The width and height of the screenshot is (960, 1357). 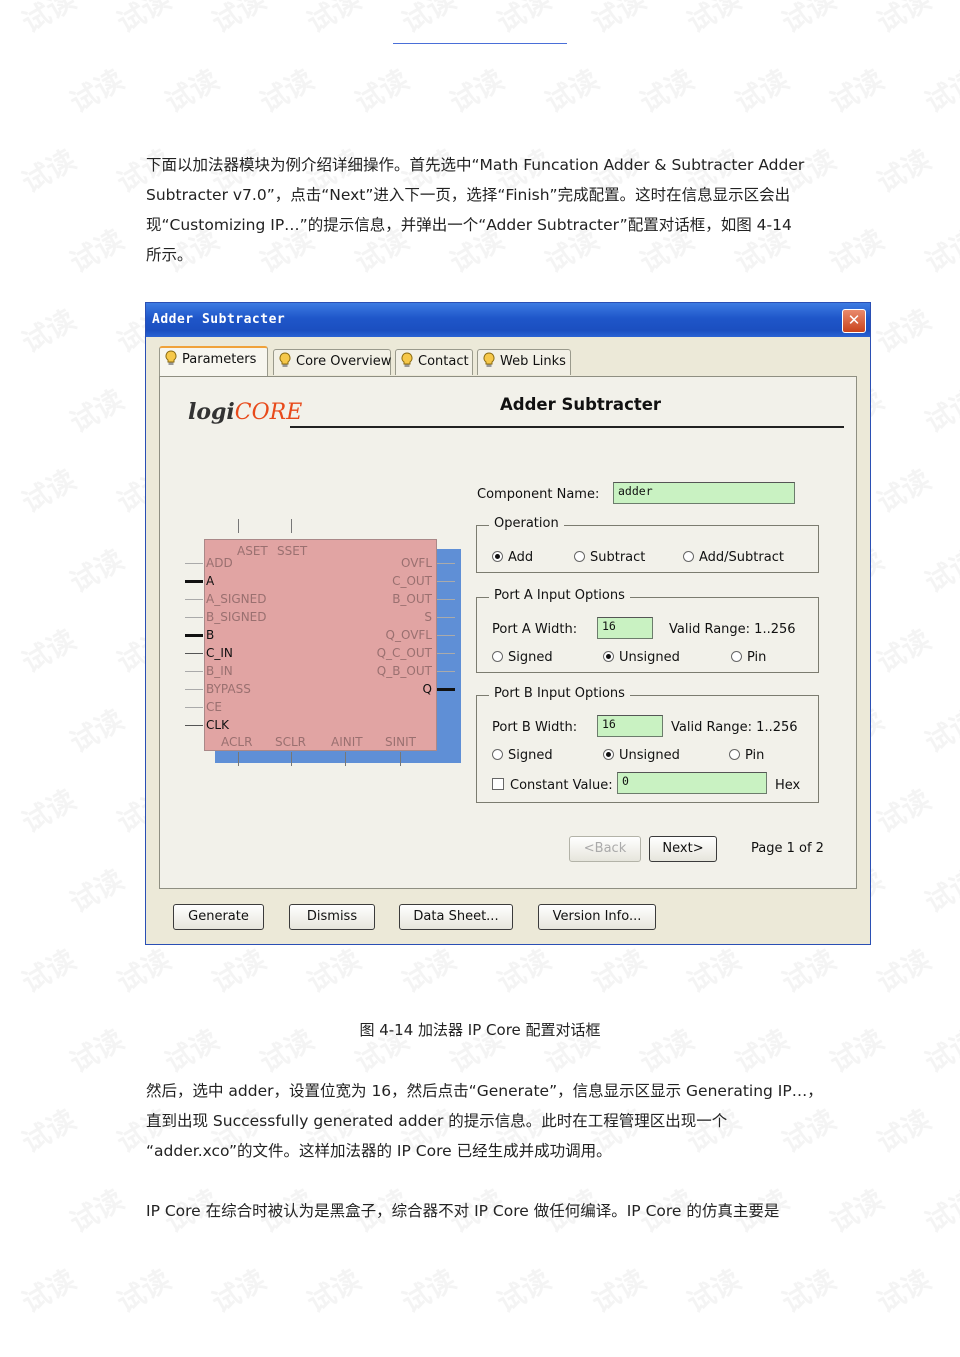 I want to click on tab-contact: Contact, so click(x=434, y=362).